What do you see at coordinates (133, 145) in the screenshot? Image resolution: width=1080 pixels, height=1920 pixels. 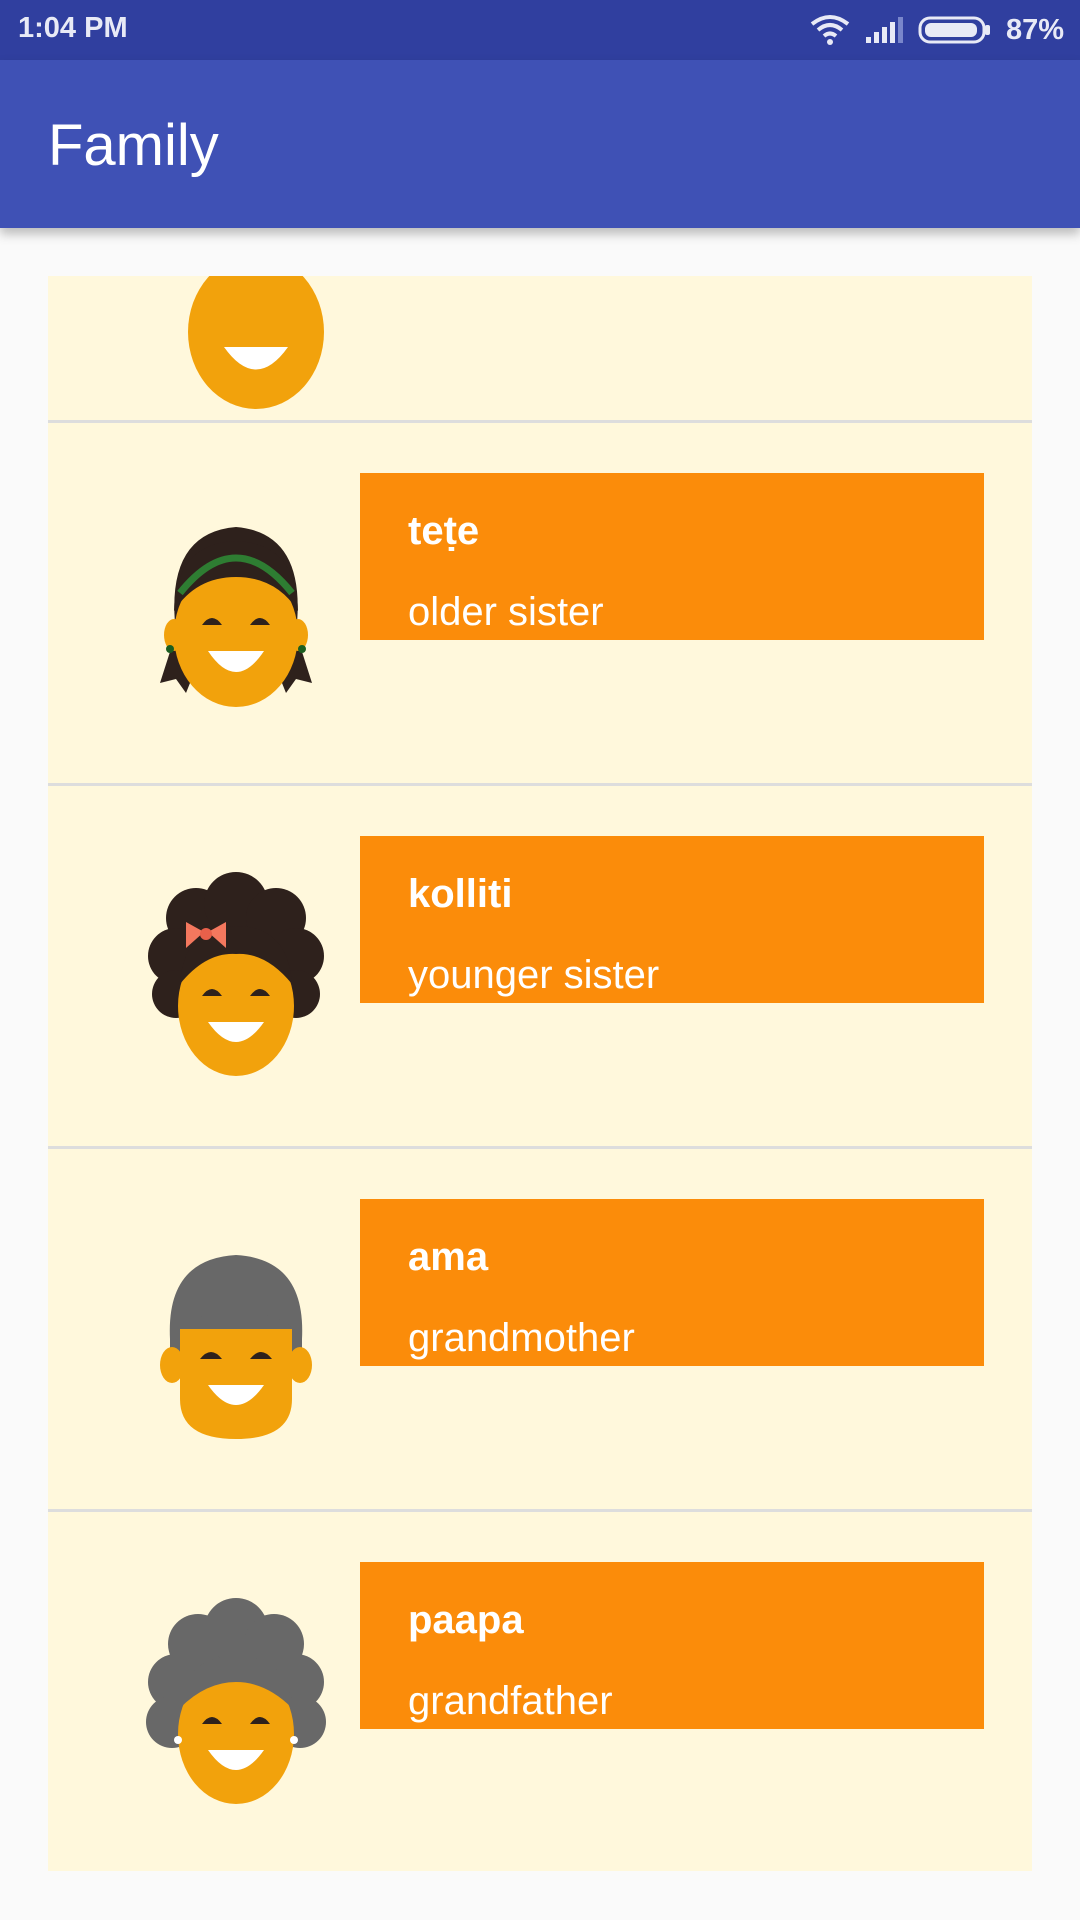 I see `page-title: Family` at bounding box center [133, 145].